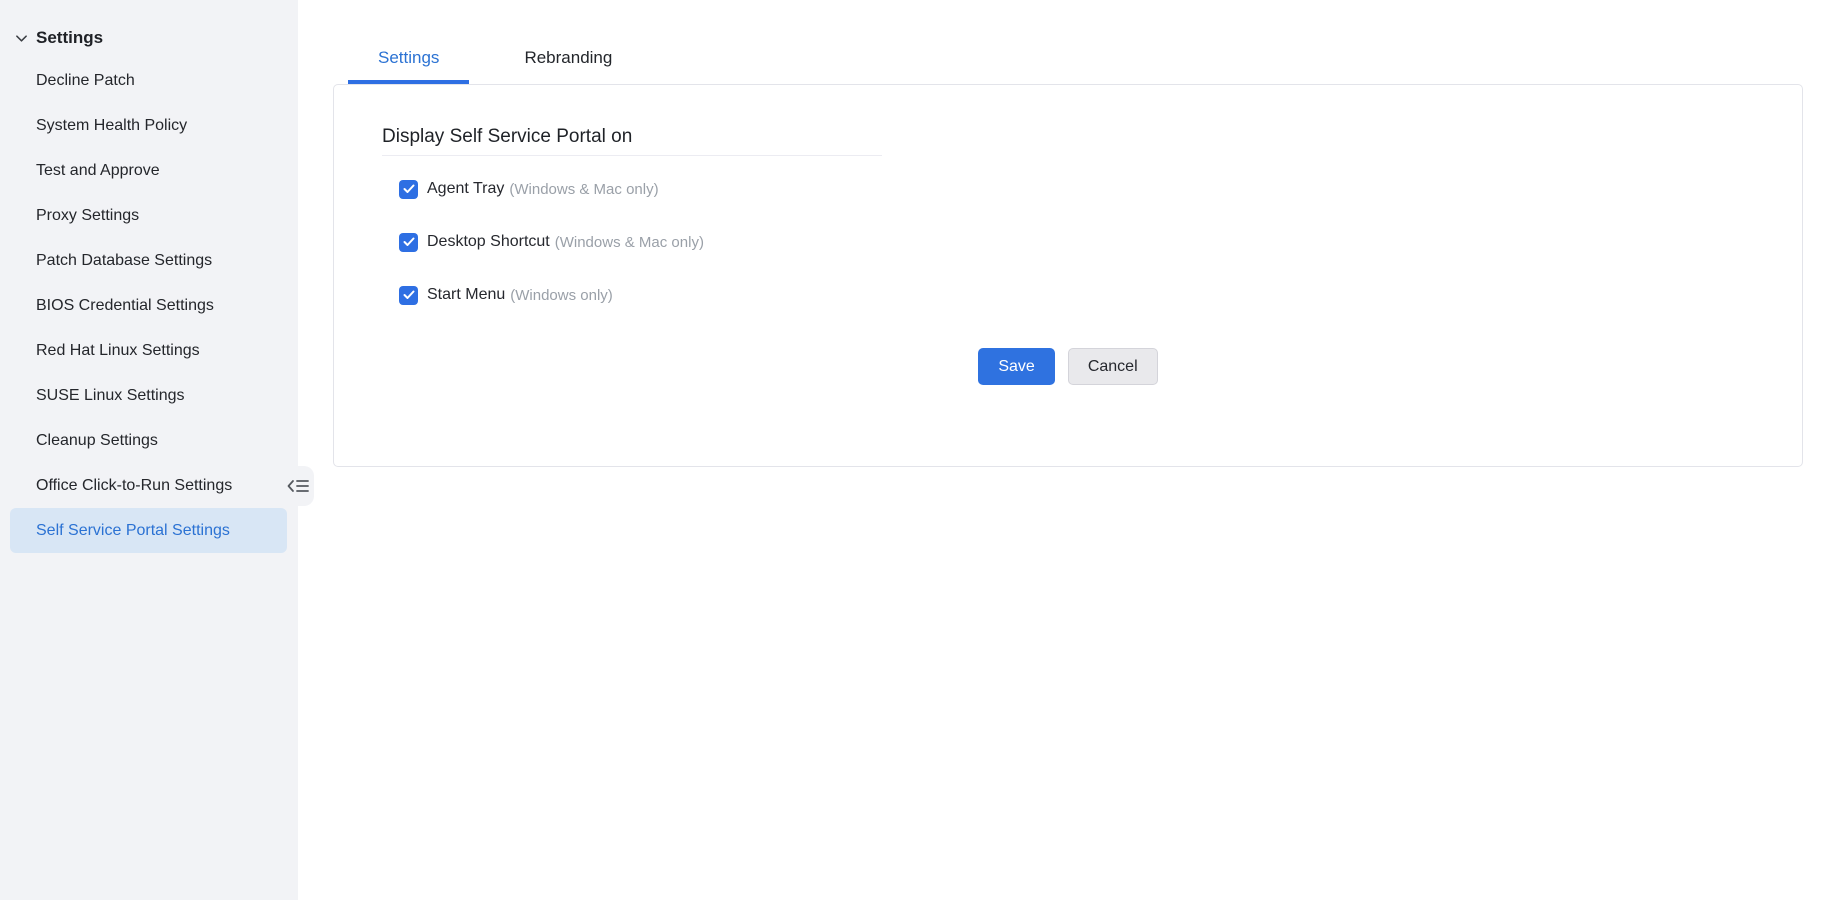 This screenshot has height=900, width=1823. What do you see at coordinates (561, 295) in the screenshot?
I see `start-menu-note: (Windows only)` at bounding box center [561, 295].